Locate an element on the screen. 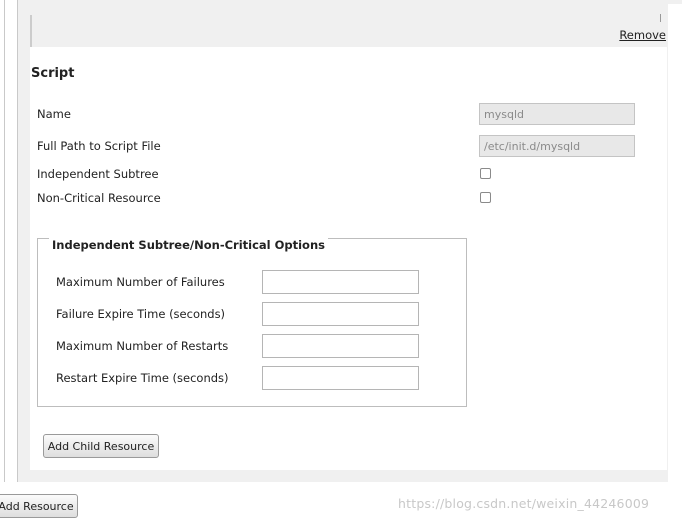 This screenshot has height=522, width=682. watermark-text: https://blog.csdn.net/weixin_44246009 is located at coordinates (524, 503).